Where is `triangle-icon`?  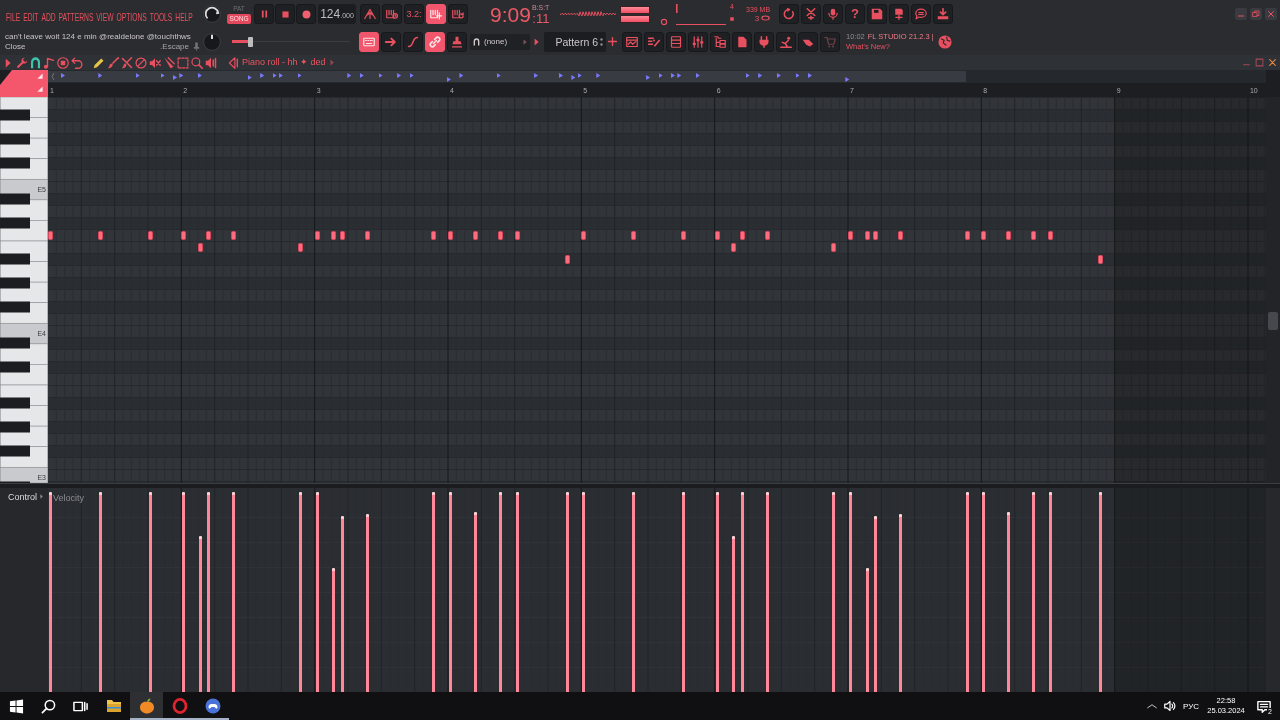
triangle-icon is located at coordinates (40, 76).